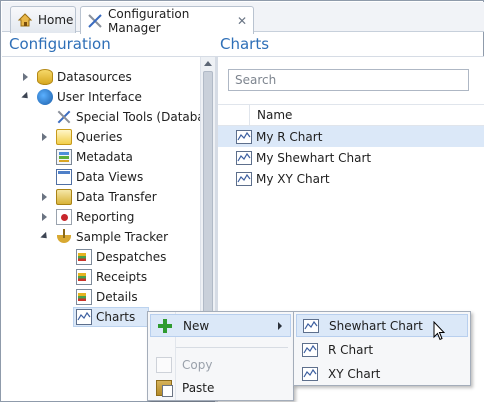 The image size is (484, 402). Describe the element at coordinates (314, 157) in the screenshot. I see `grid-row-label: My Shewhart Chart` at that location.